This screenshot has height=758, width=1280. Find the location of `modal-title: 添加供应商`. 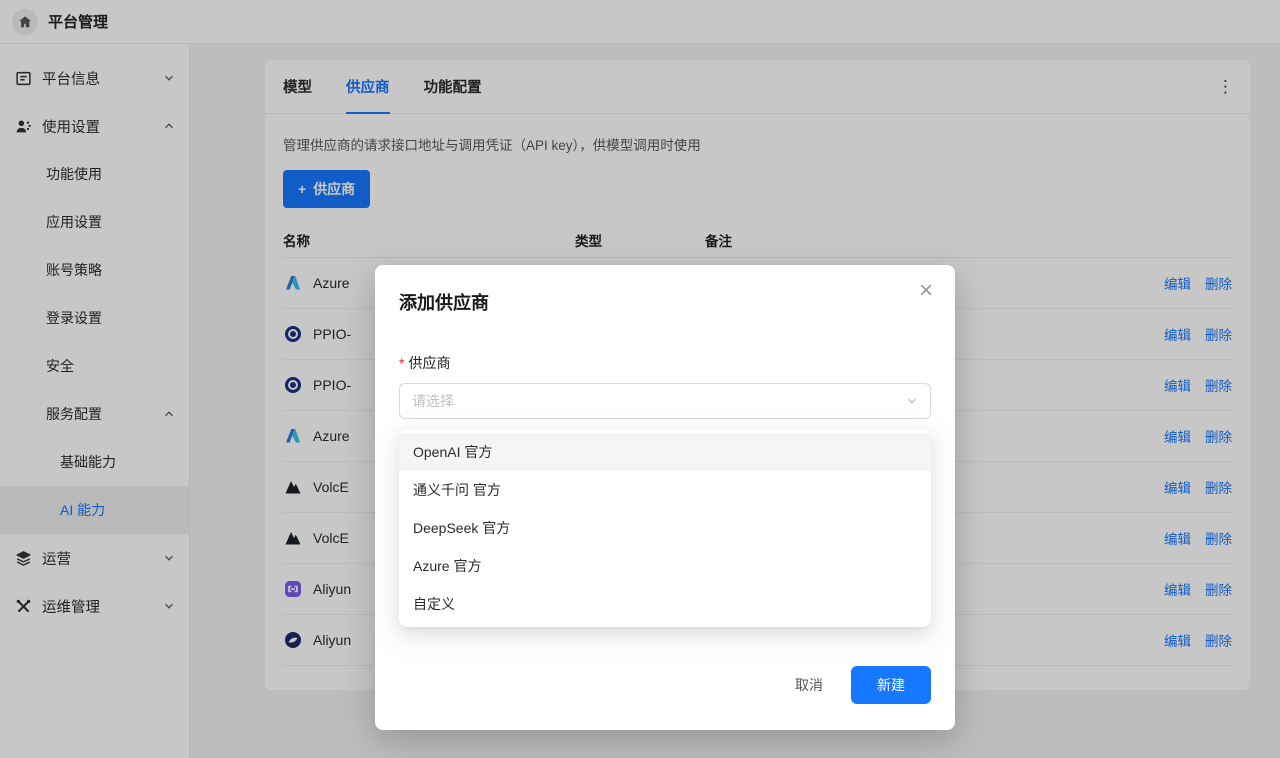

modal-title: 添加供应商 is located at coordinates (444, 303).